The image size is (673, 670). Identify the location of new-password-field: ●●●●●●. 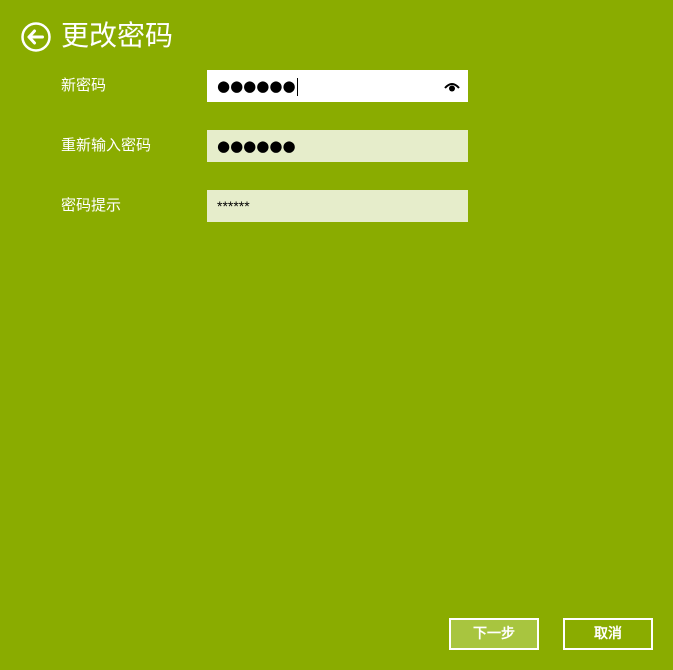
(337, 86).